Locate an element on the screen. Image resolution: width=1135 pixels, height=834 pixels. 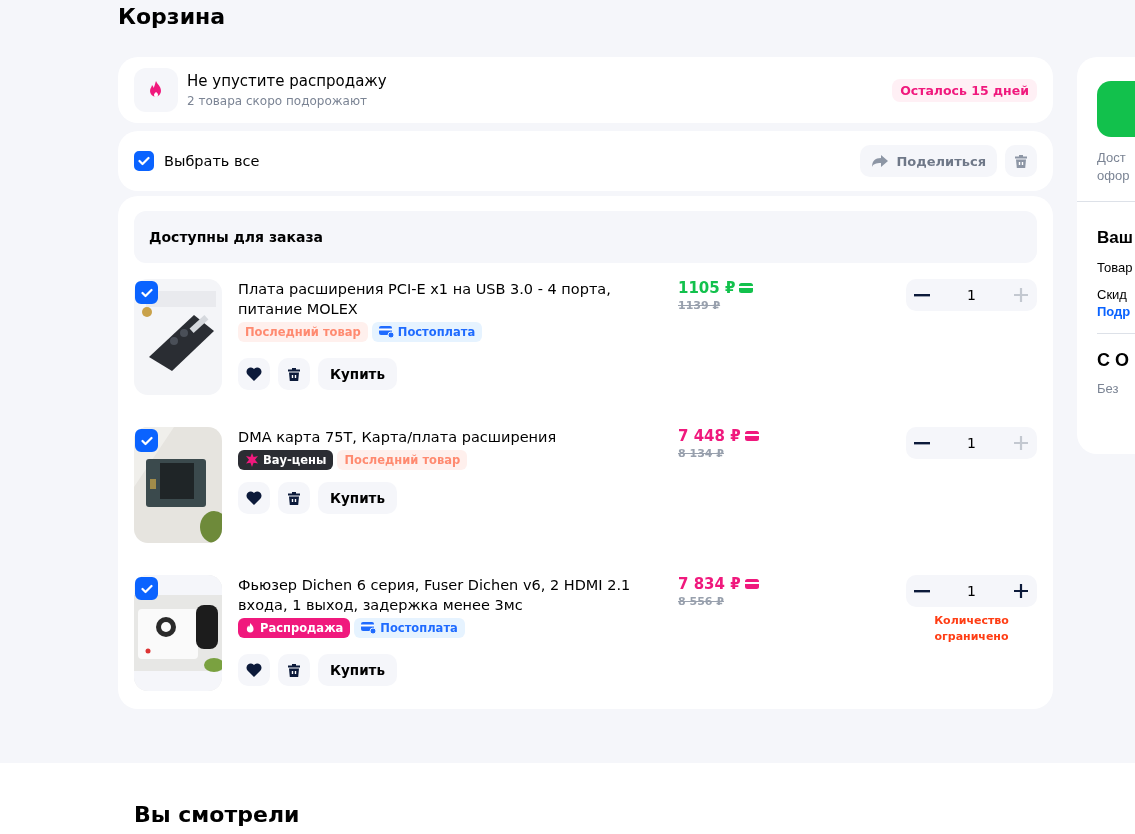
section-title: Доступны для заказа is located at coordinates (236, 237).